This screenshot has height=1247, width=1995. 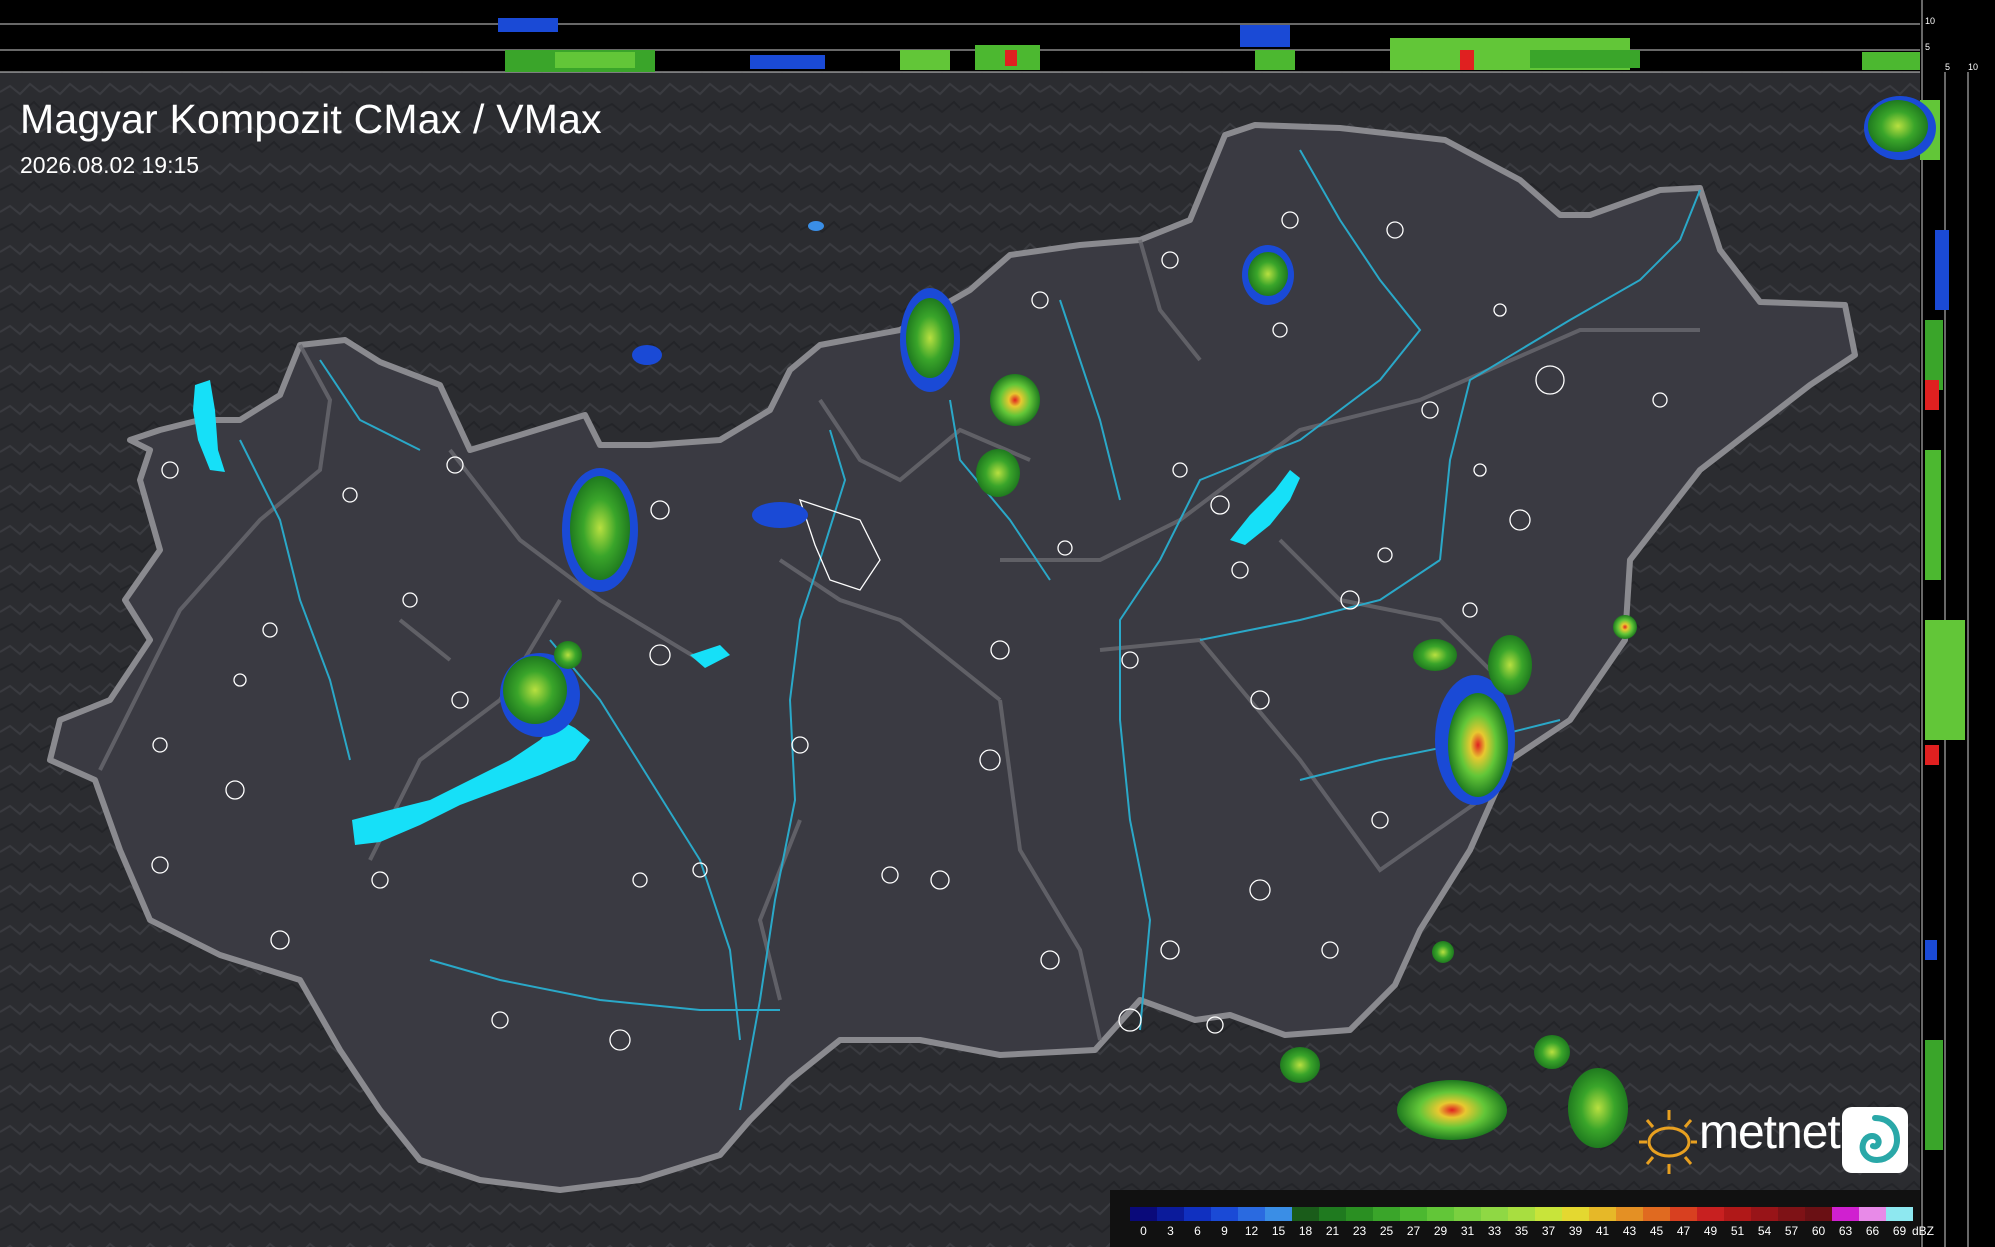 I want to click on legend-label: 23, so click(x=1359, y=1231).